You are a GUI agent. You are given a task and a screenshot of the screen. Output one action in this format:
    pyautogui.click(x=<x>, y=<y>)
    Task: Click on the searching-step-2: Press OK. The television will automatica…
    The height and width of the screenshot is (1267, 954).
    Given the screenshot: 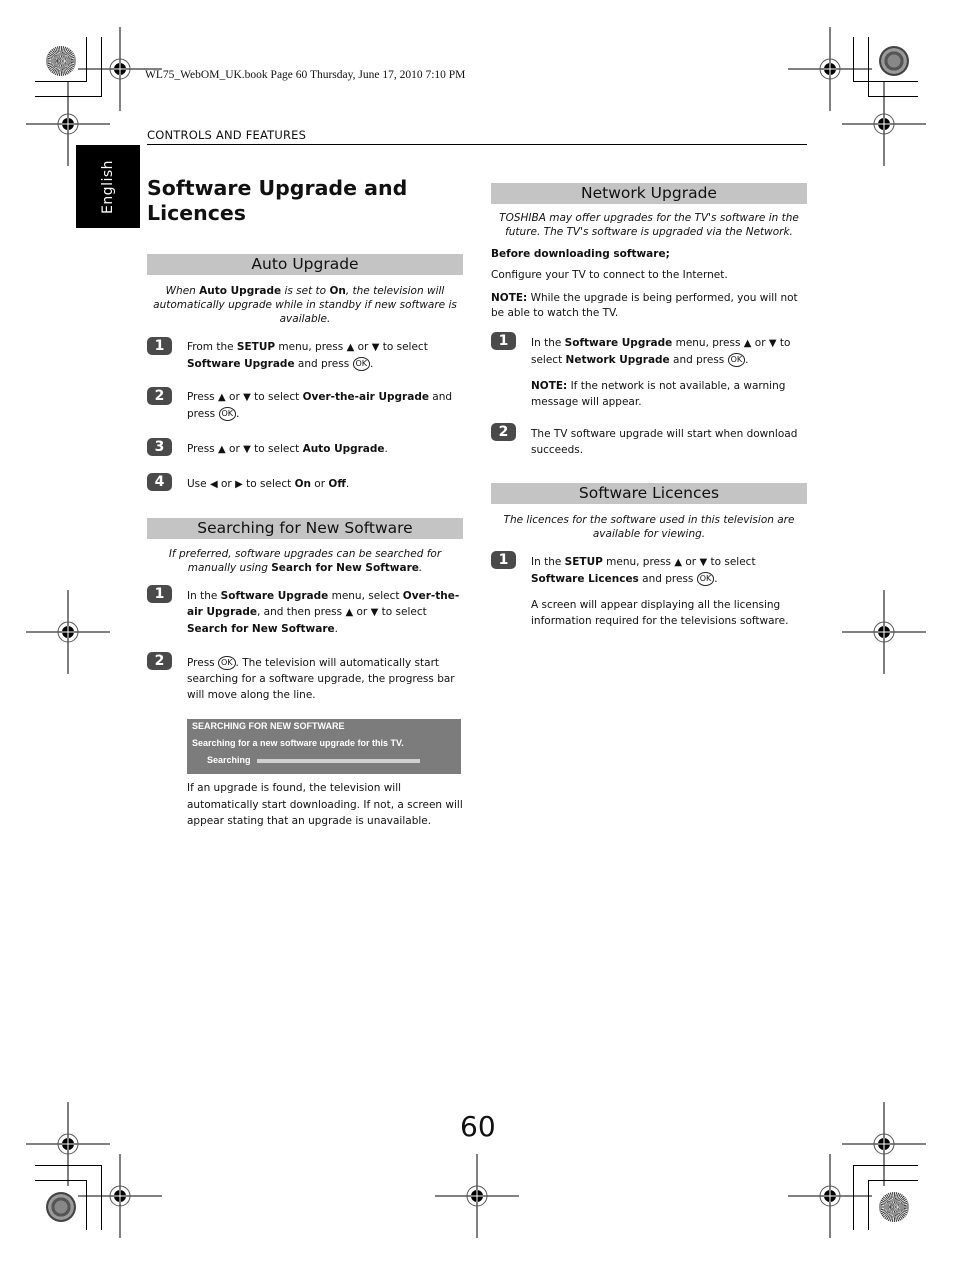 What is the action you would take?
    pyautogui.click(x=321, y=678)
    